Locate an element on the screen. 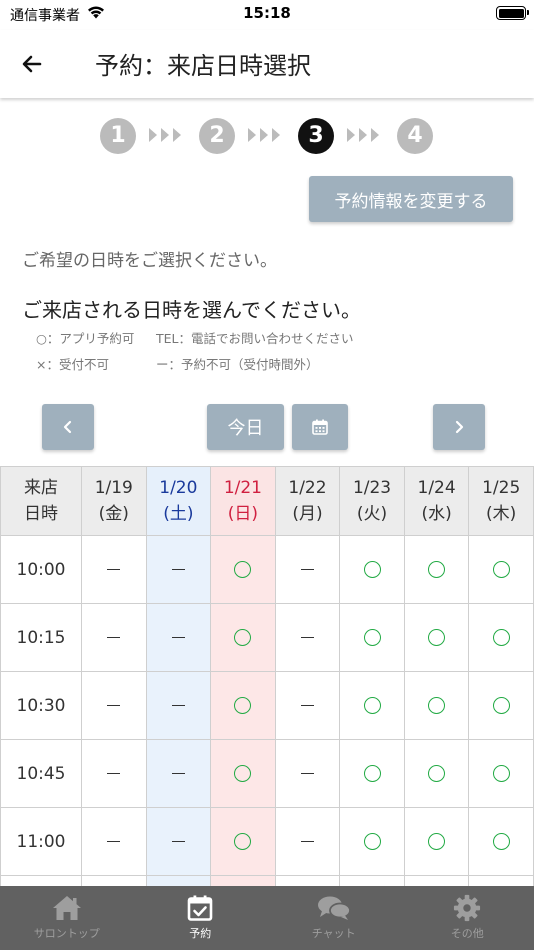  date-label: 1/20 is located at coordinates (178, 488).